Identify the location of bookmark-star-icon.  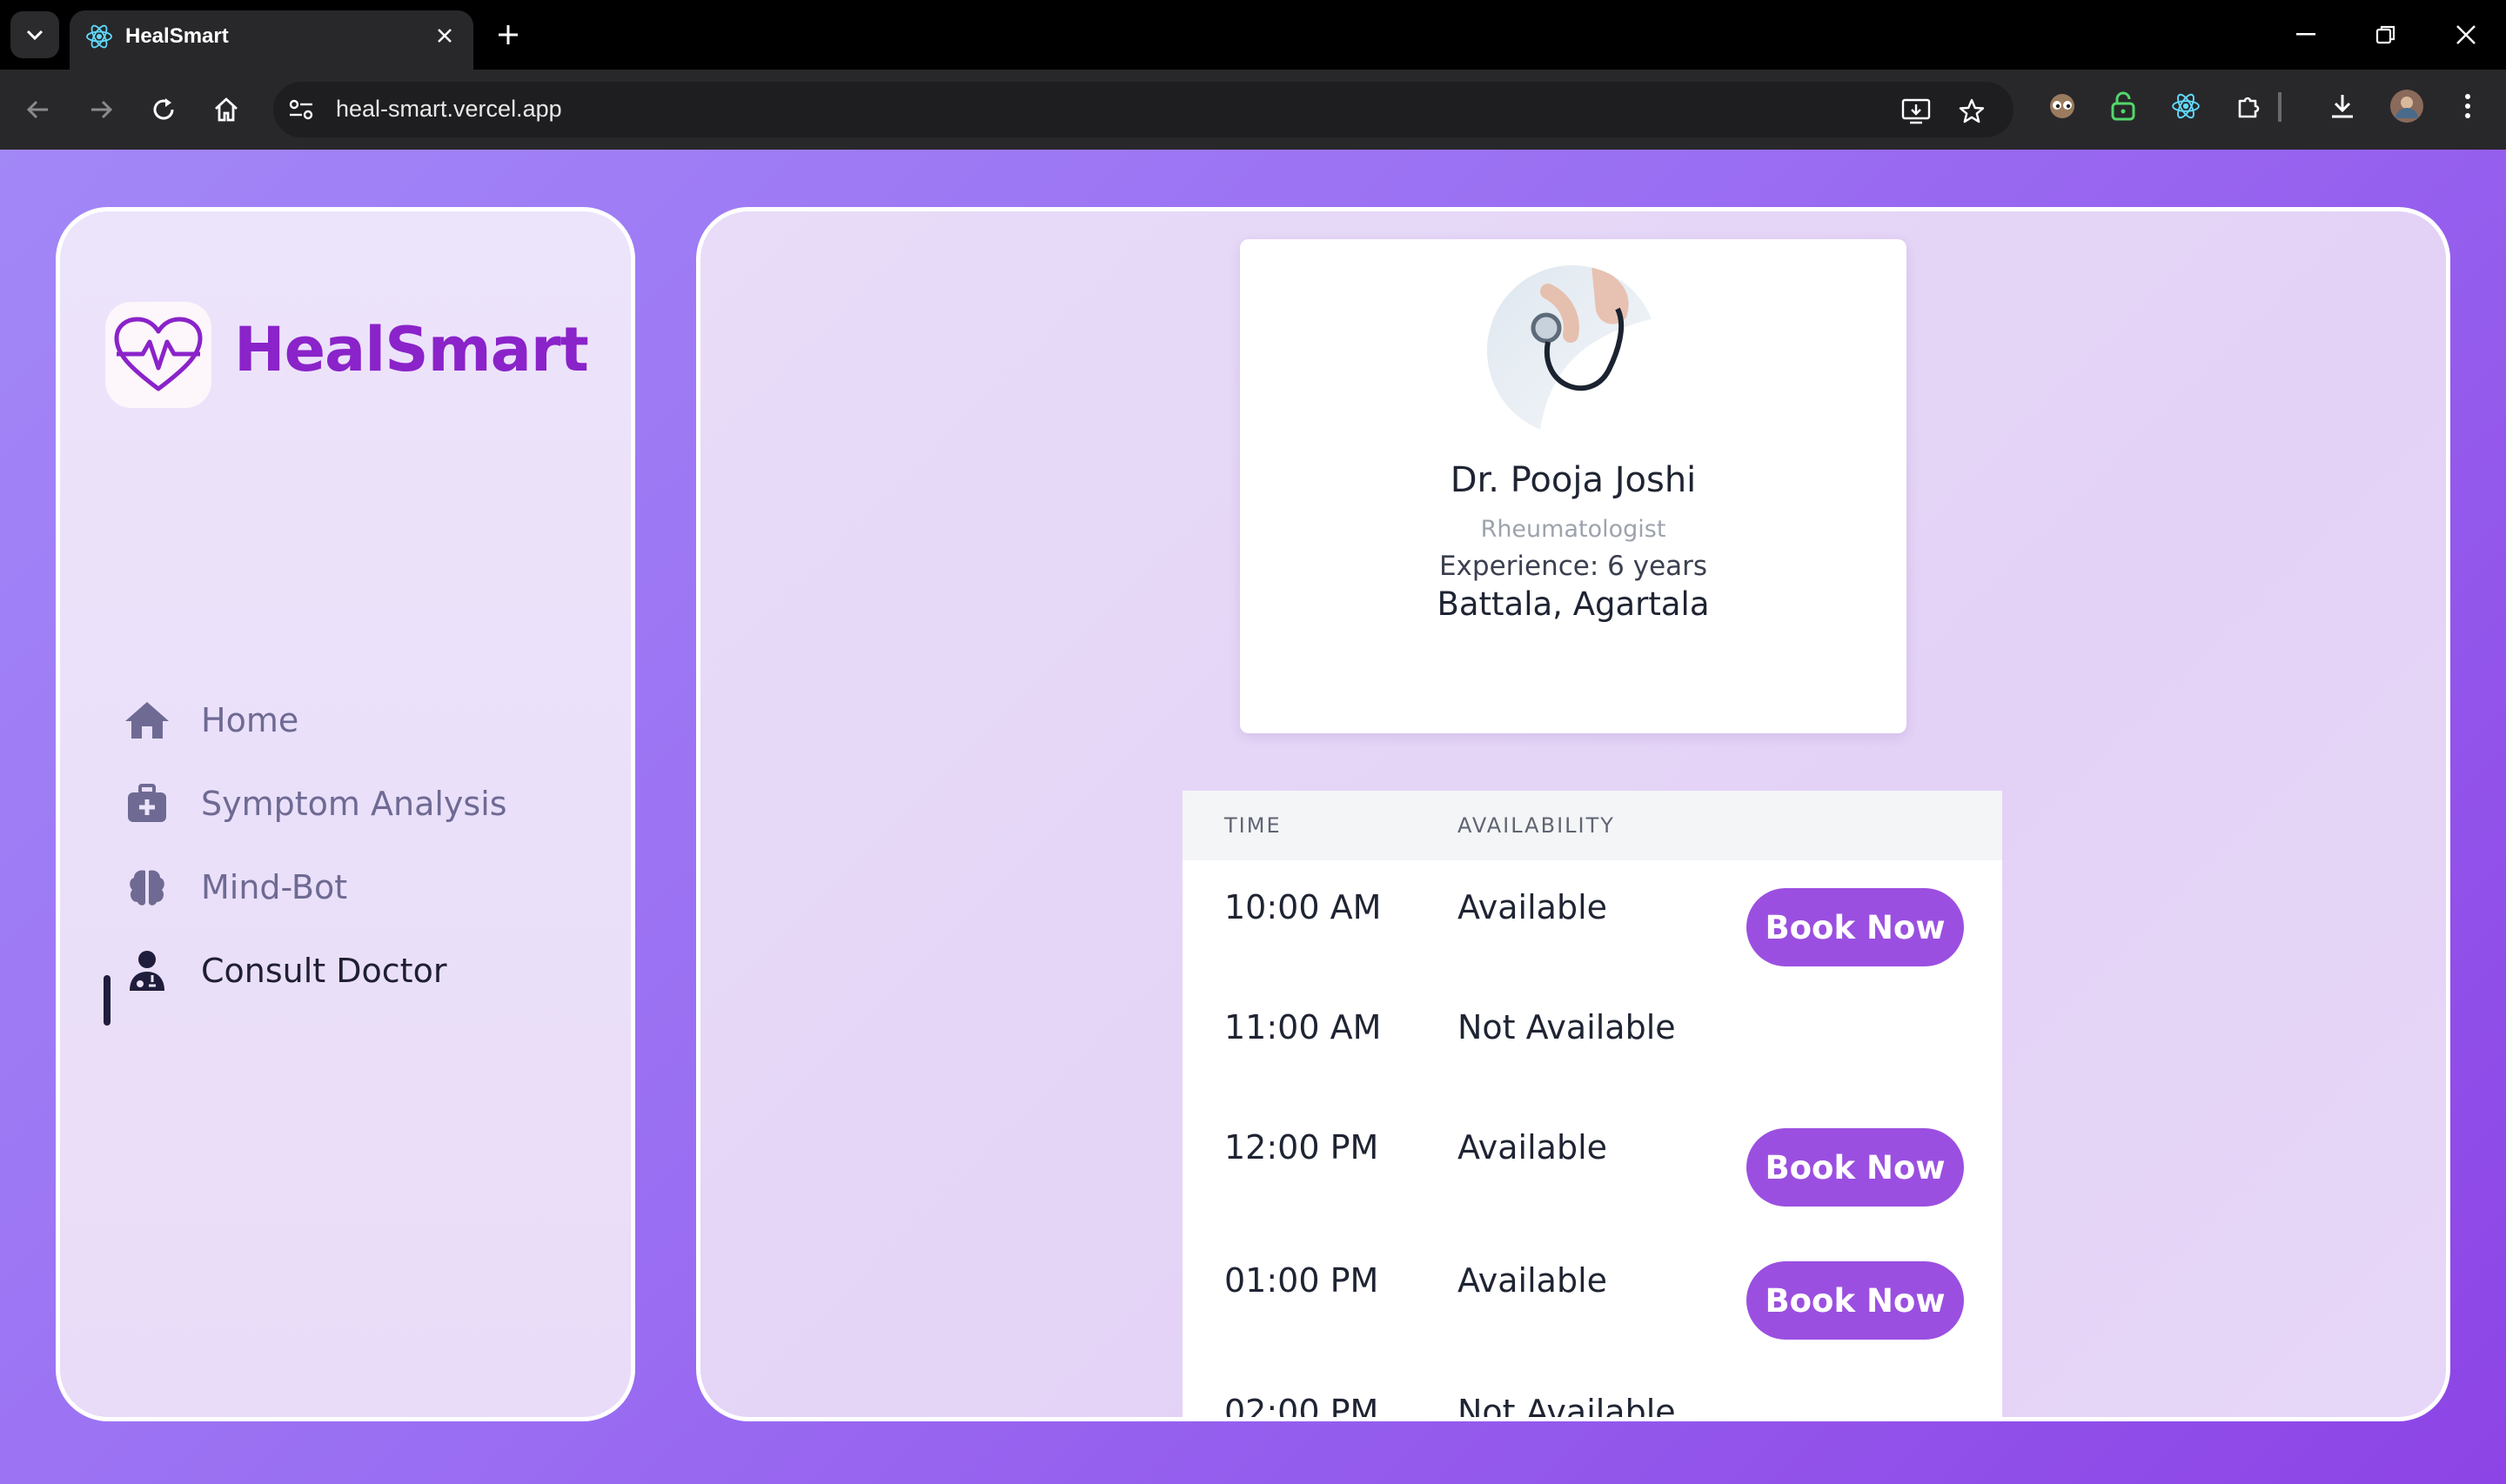
(1971, 112).